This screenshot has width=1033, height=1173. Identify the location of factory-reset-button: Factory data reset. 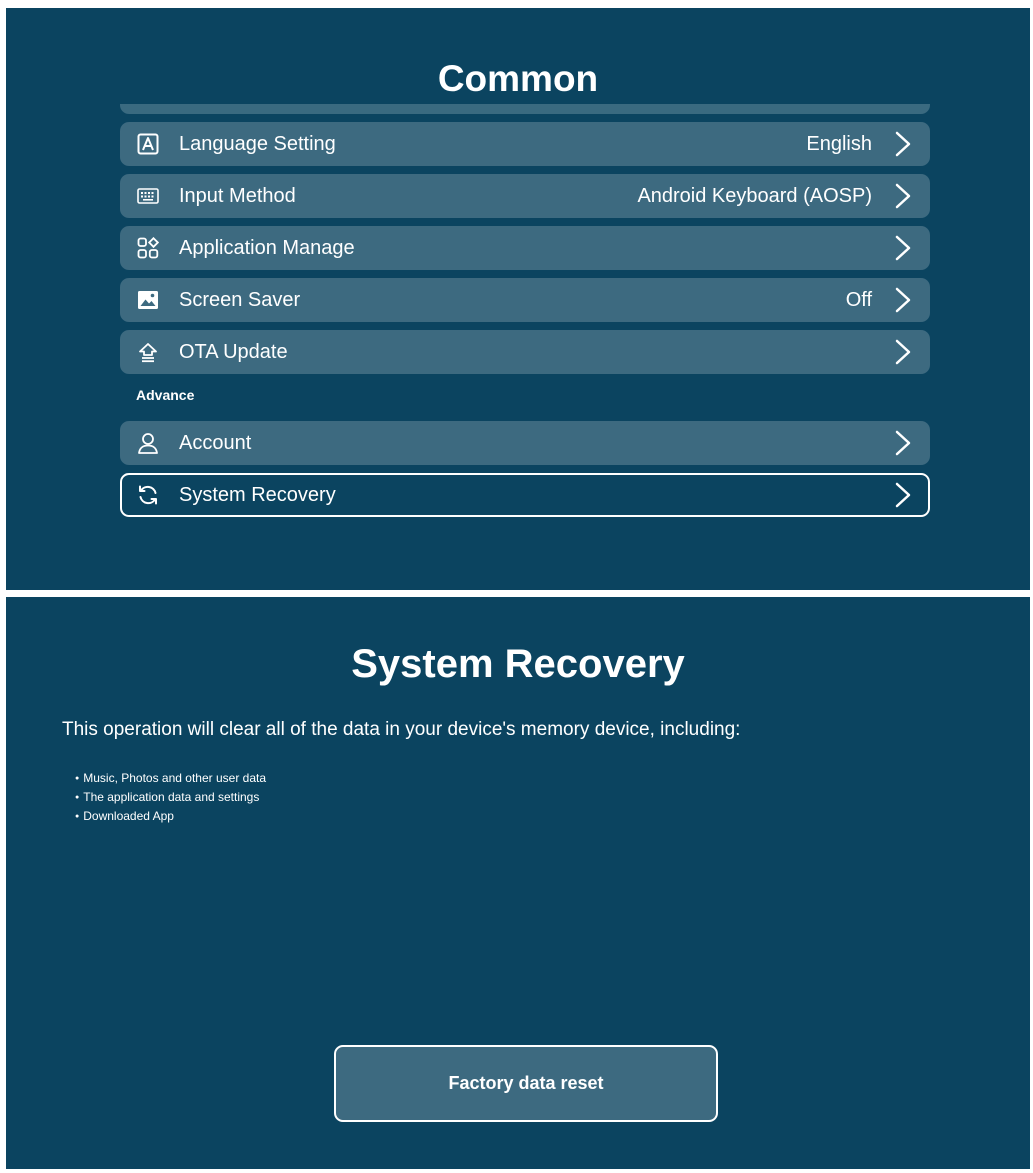
(526, 1083).